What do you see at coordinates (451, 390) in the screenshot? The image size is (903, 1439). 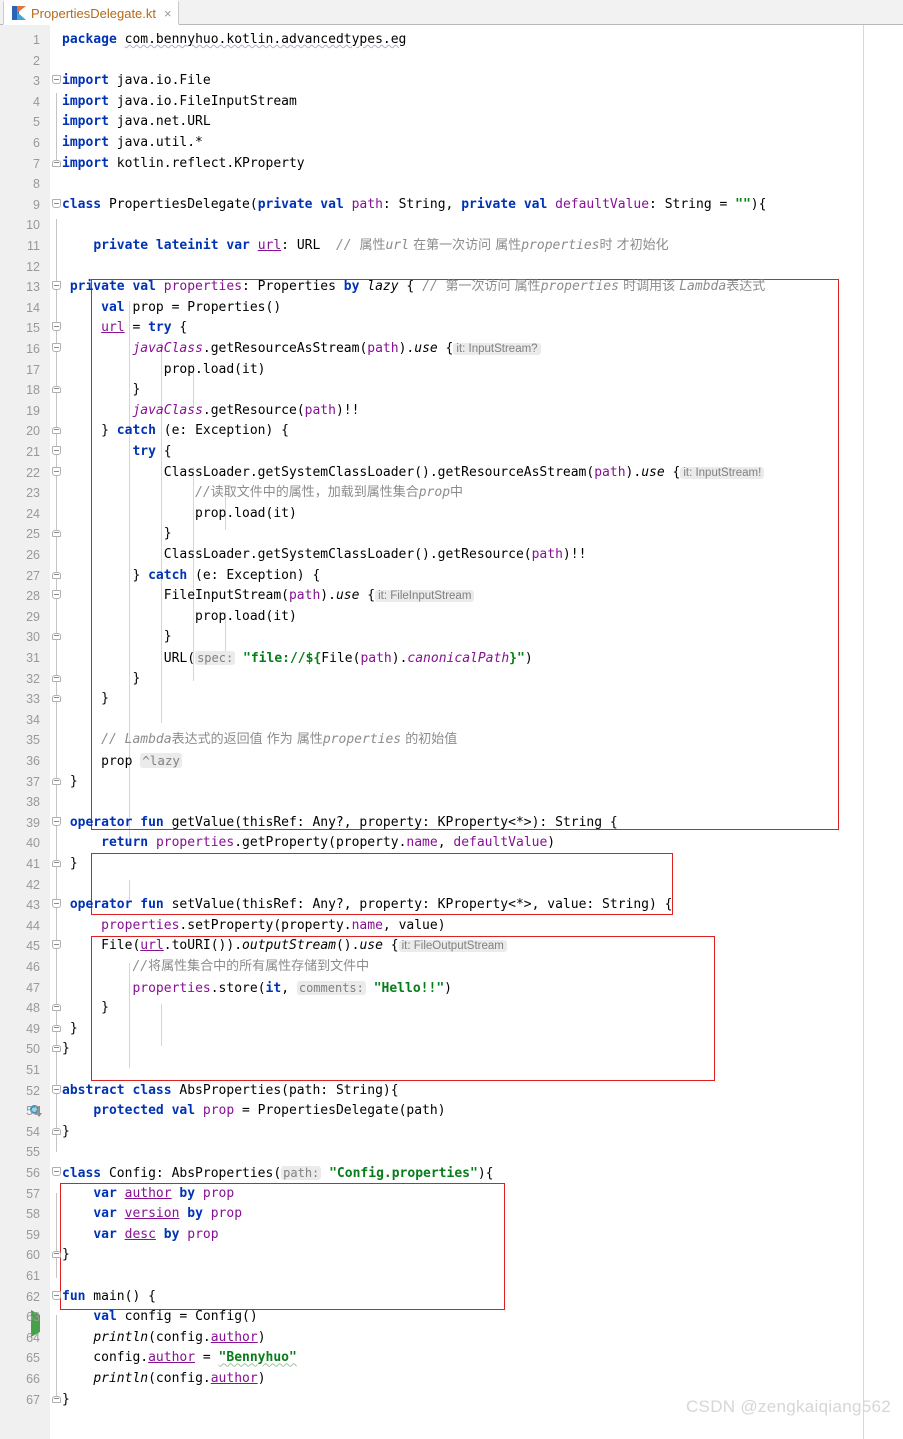 I see `code-line: 18 }` at bounding box center [451, 390].